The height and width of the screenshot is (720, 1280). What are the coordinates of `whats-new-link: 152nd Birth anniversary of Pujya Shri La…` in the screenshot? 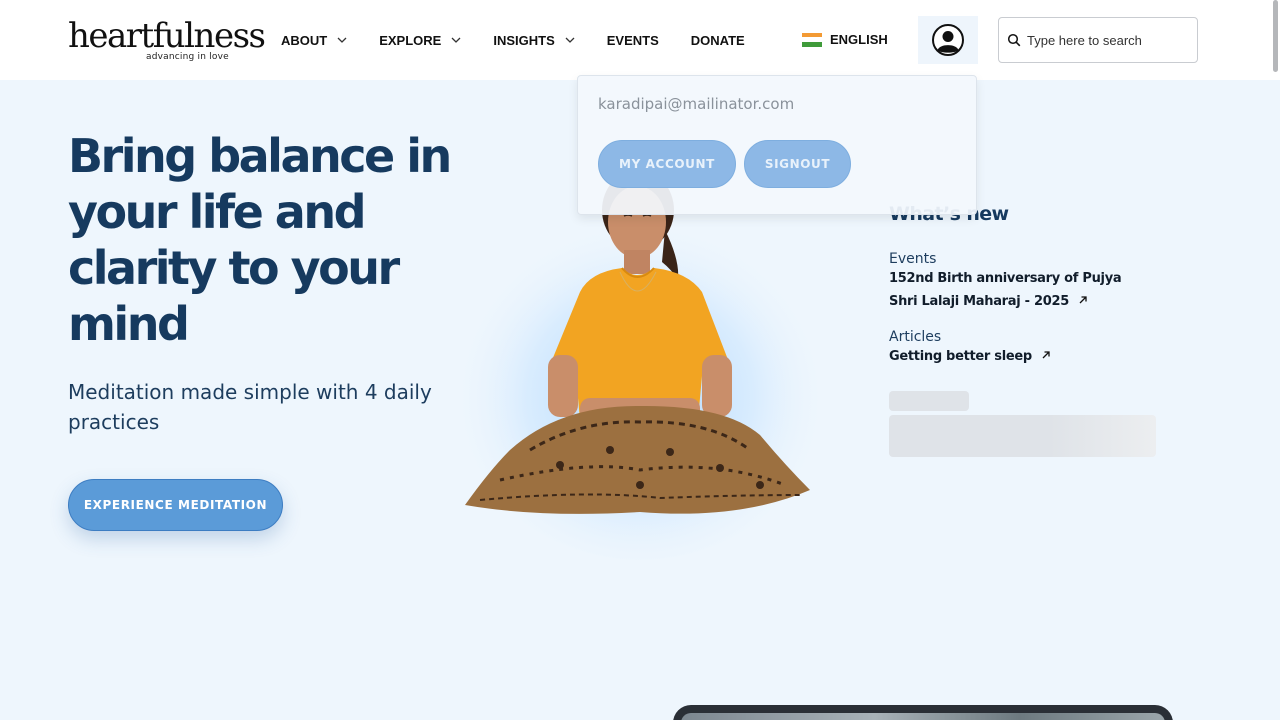 It's located at (1019, 290).